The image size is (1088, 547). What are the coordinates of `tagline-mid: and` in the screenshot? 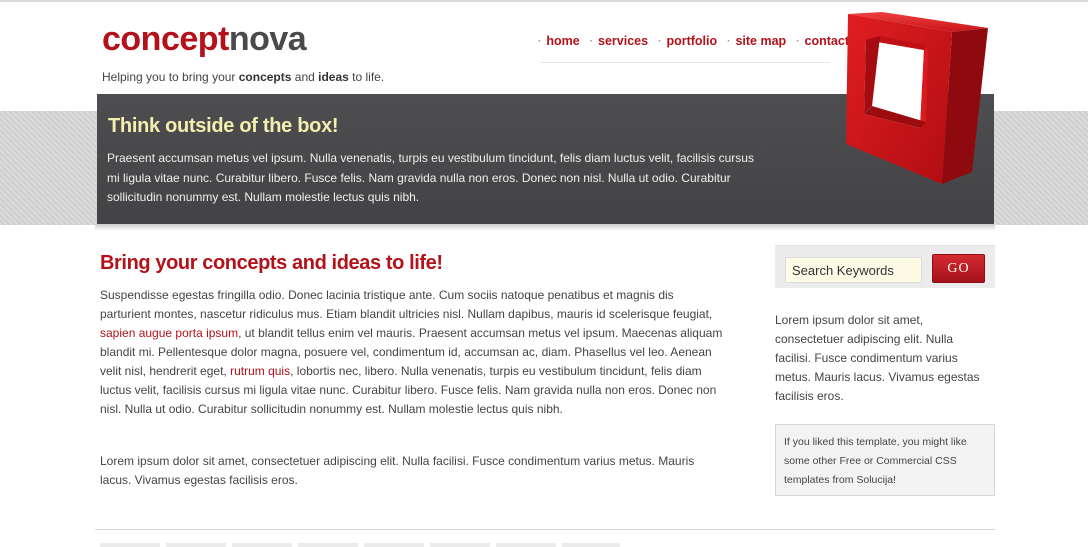 It's located at (305, 77).